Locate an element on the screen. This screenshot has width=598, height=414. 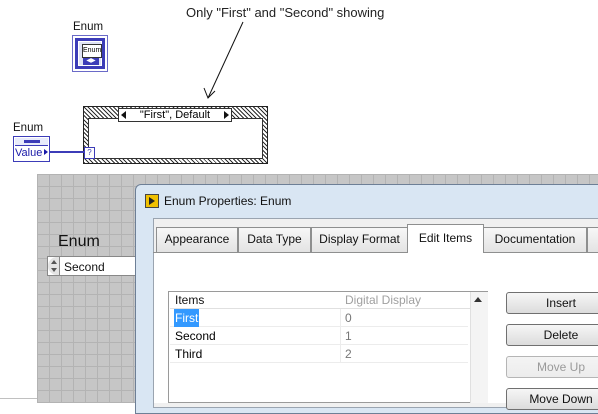
tab-data-type: Data Type is located at coordinates (274, 239).